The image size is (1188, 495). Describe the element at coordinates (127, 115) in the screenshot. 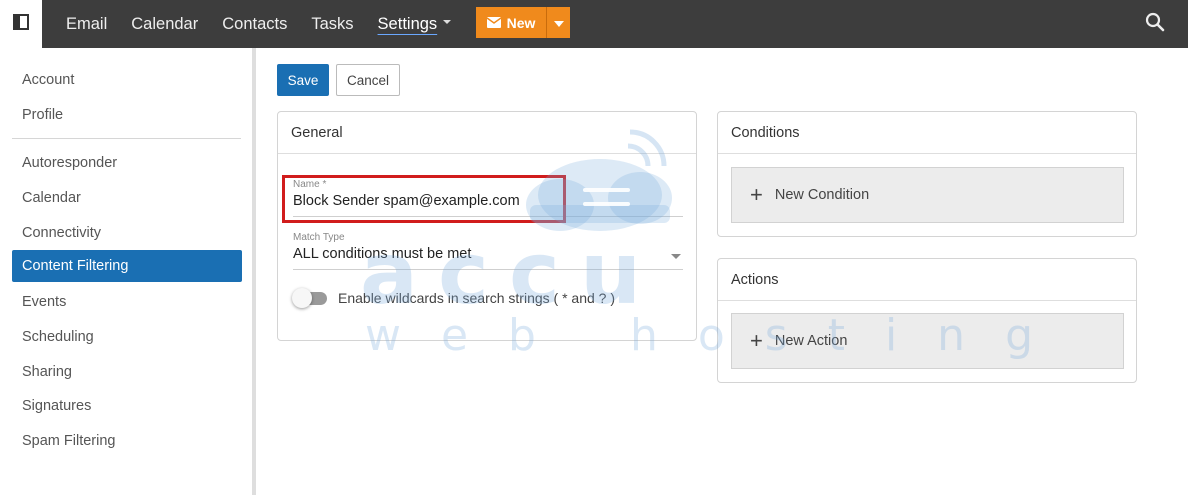

I see `sidebar-item-profile: Profile` at that location.